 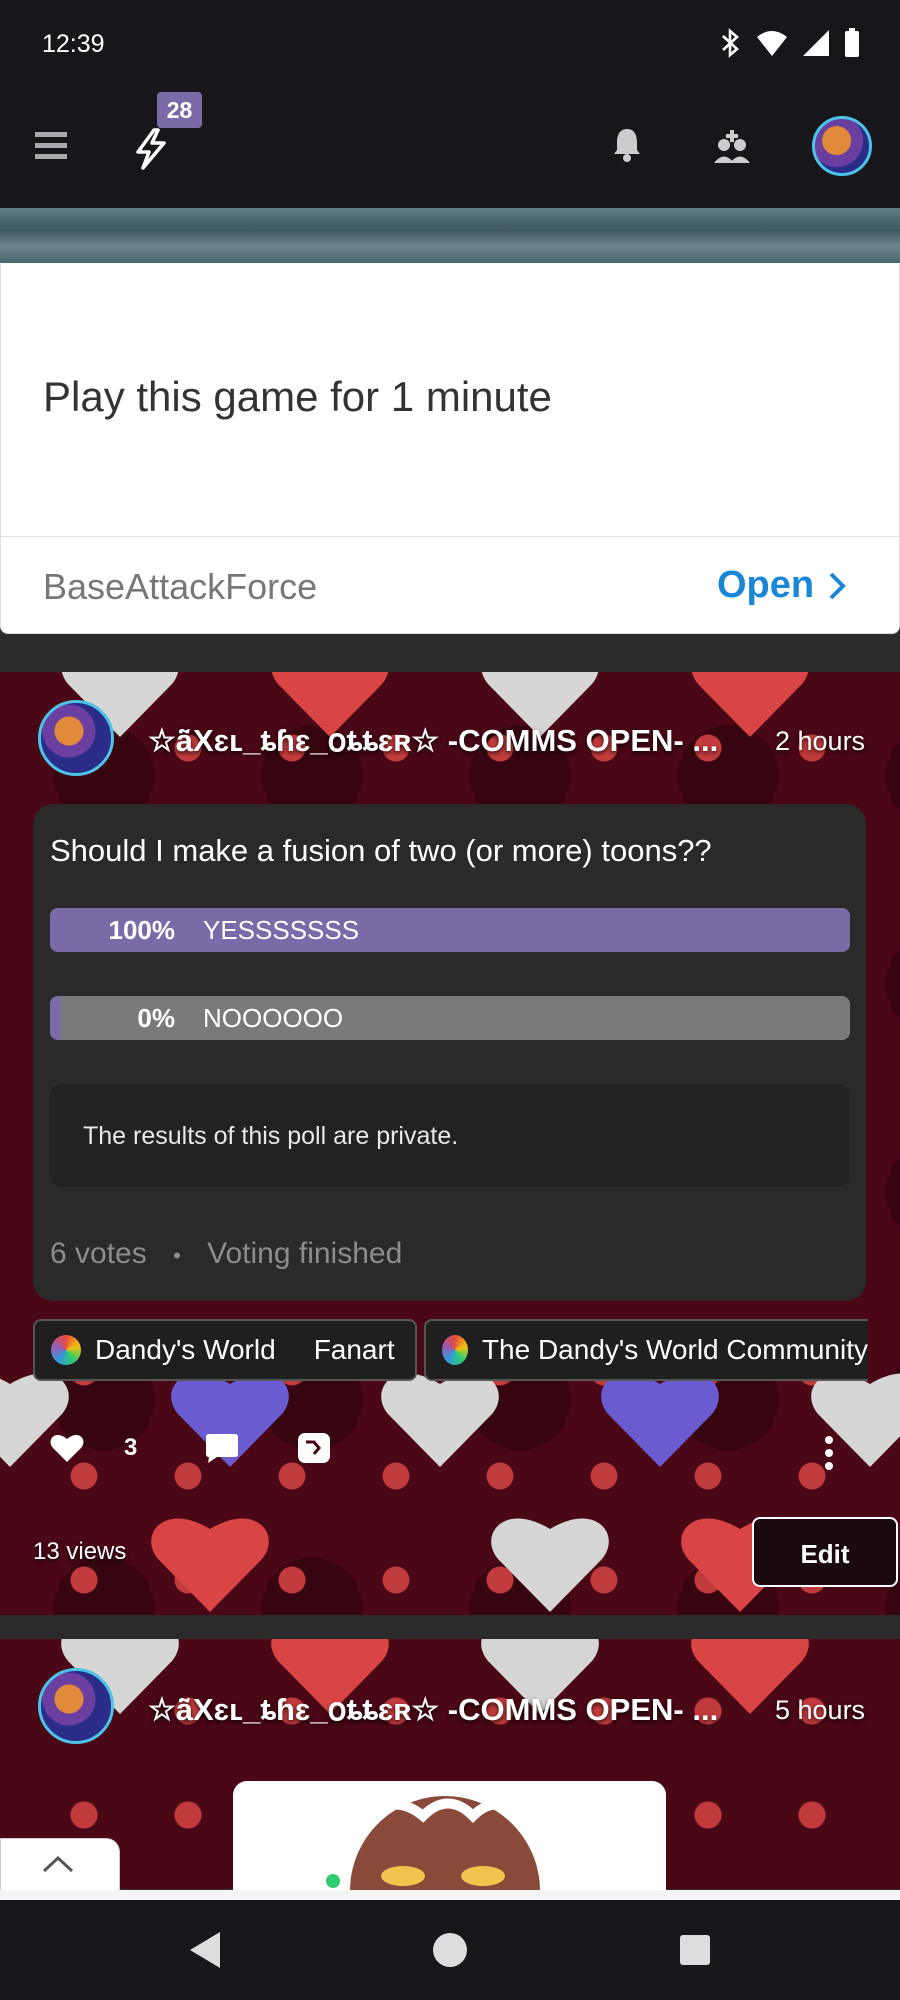 What do you see at coordinates (180, 586) in the screenshot?
I see `ad-source: BaseAttackForce` at bounding box center [180, 586].